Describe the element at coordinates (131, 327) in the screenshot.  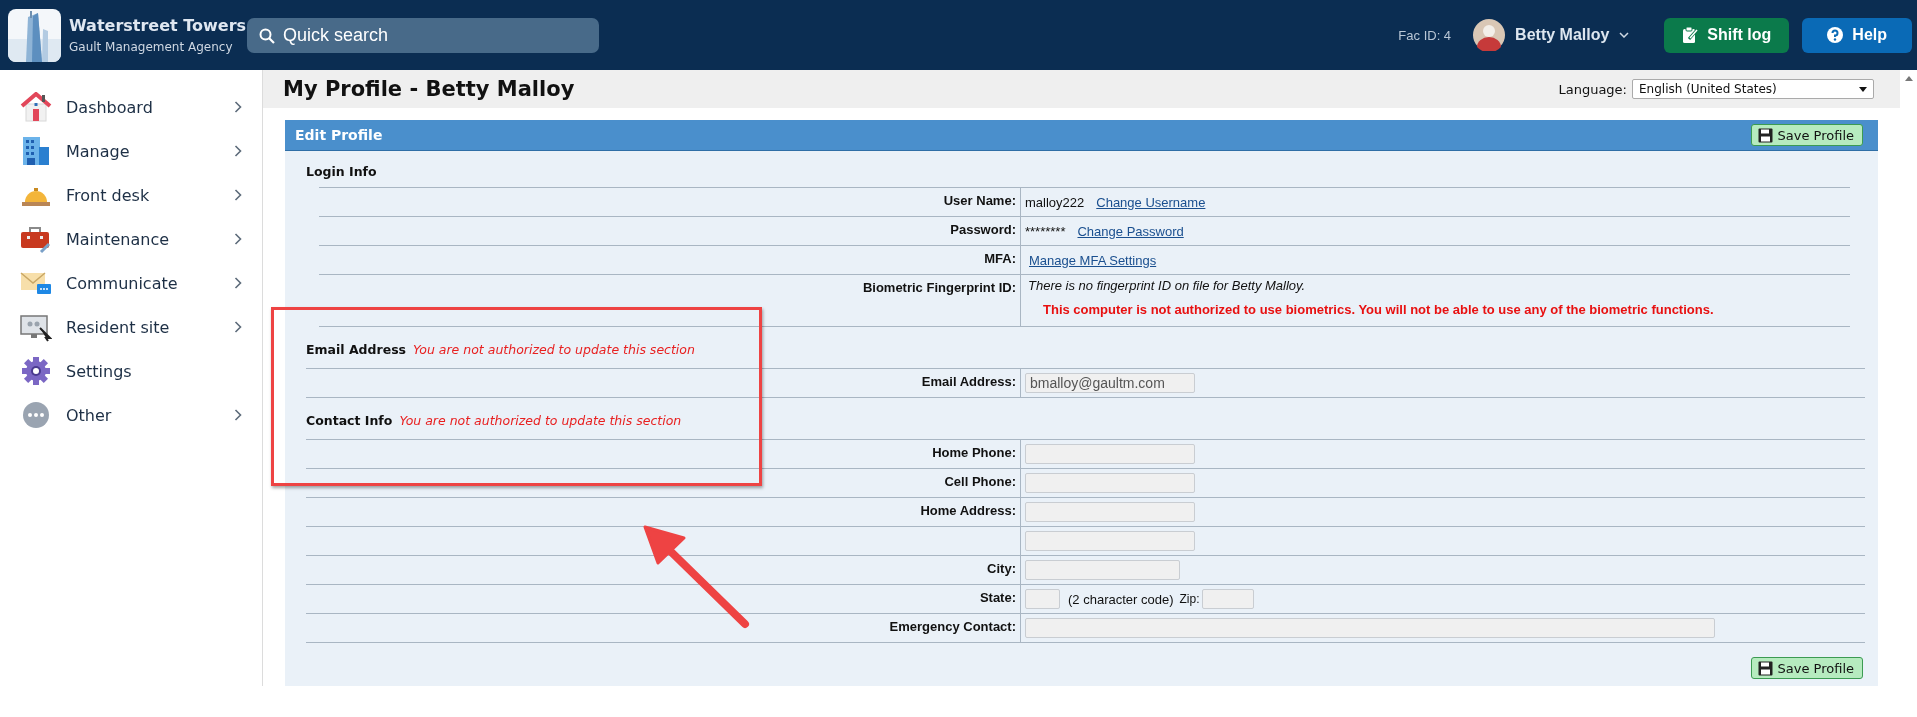
I see `sidebar-item: Resident site` at that location.